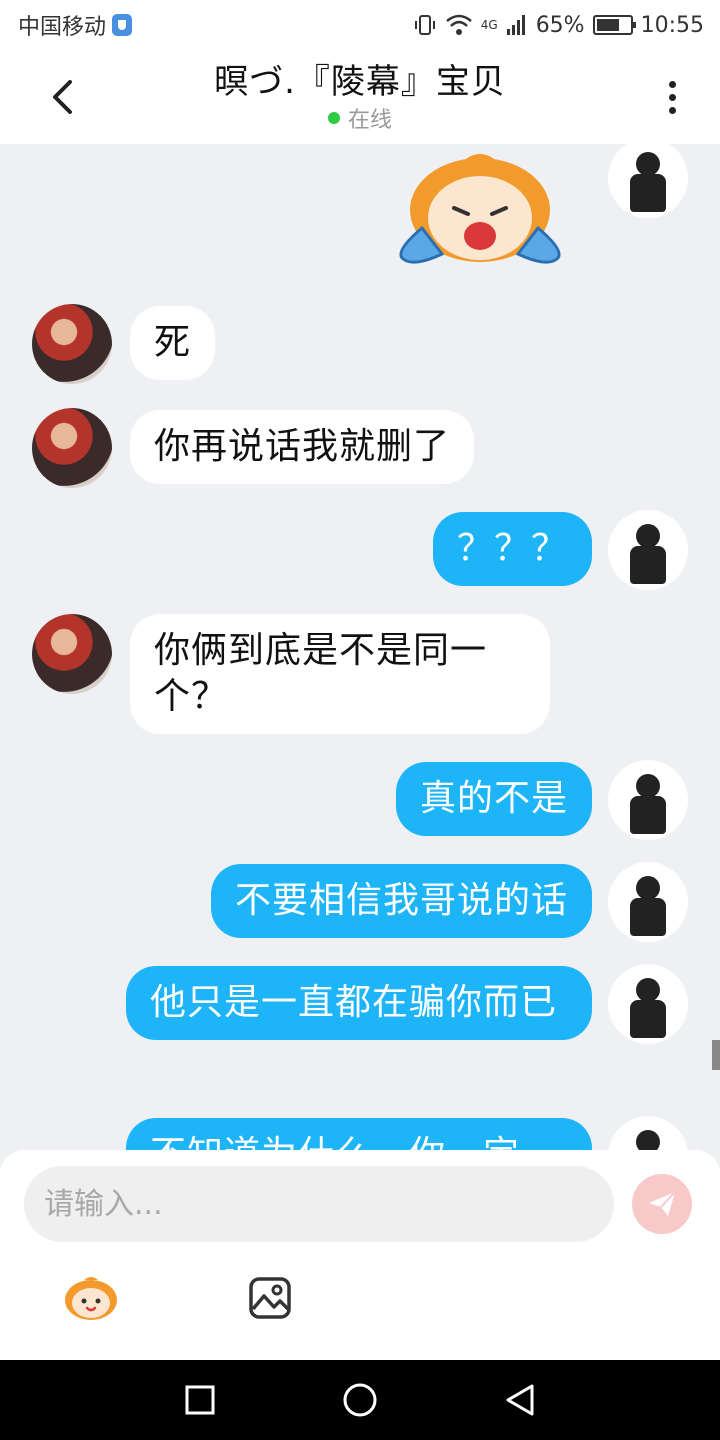 This screenshot has width=720, height=1440. I want to click on circle-icon, so click(360, 1400).